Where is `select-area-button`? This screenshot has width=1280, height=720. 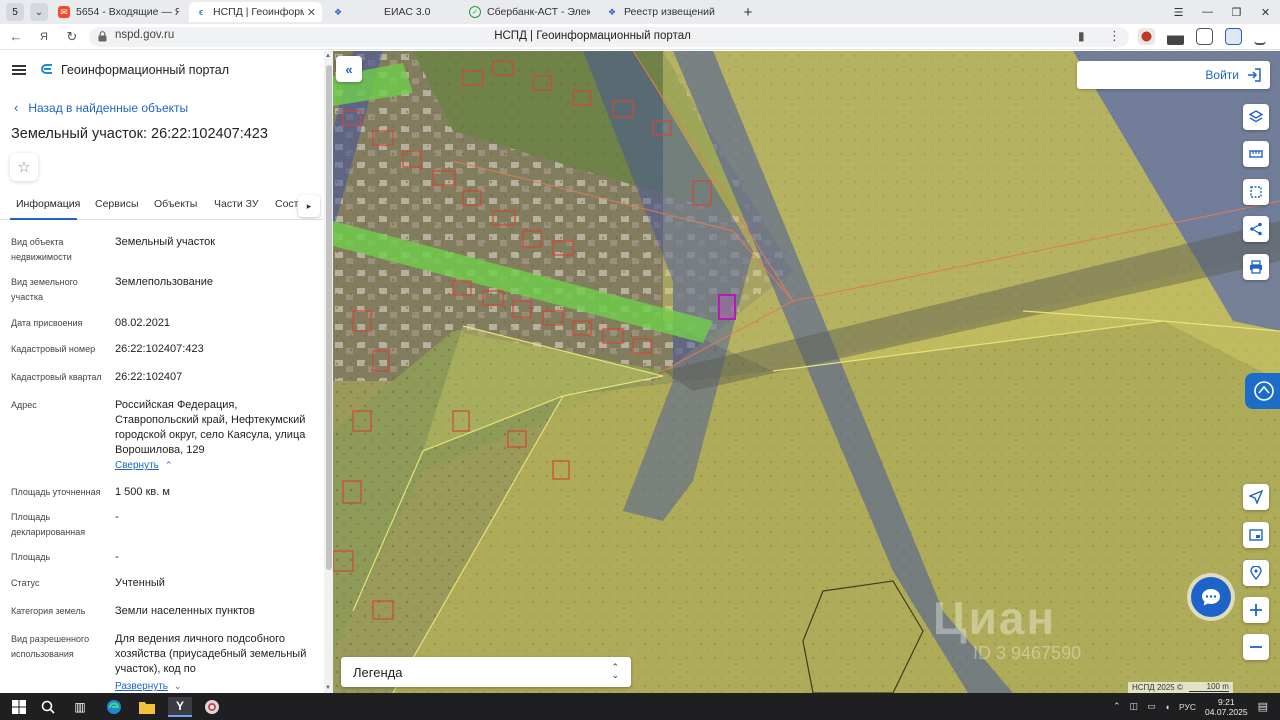 select-area-button is located at coordinates (1256, 192).